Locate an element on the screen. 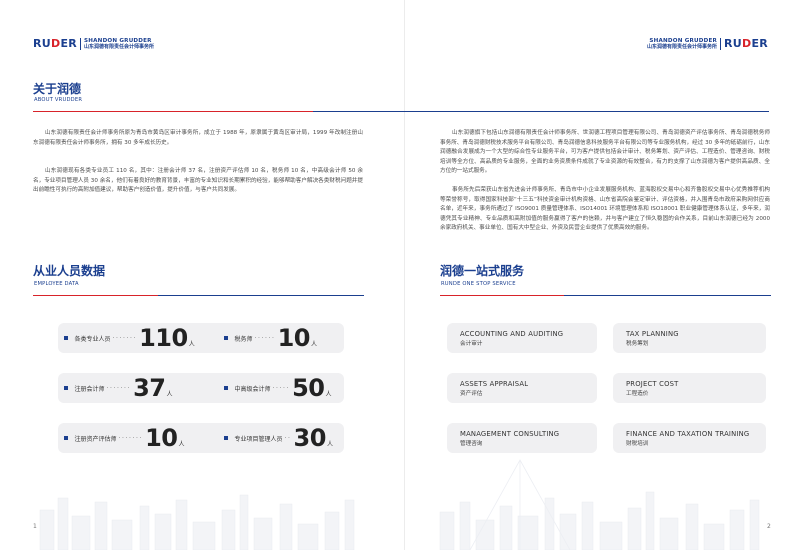 Image resolution: width=809 pixels, height=550 pixels. service-name-en: TAX PLANNING is located at coordinates (652, 334).